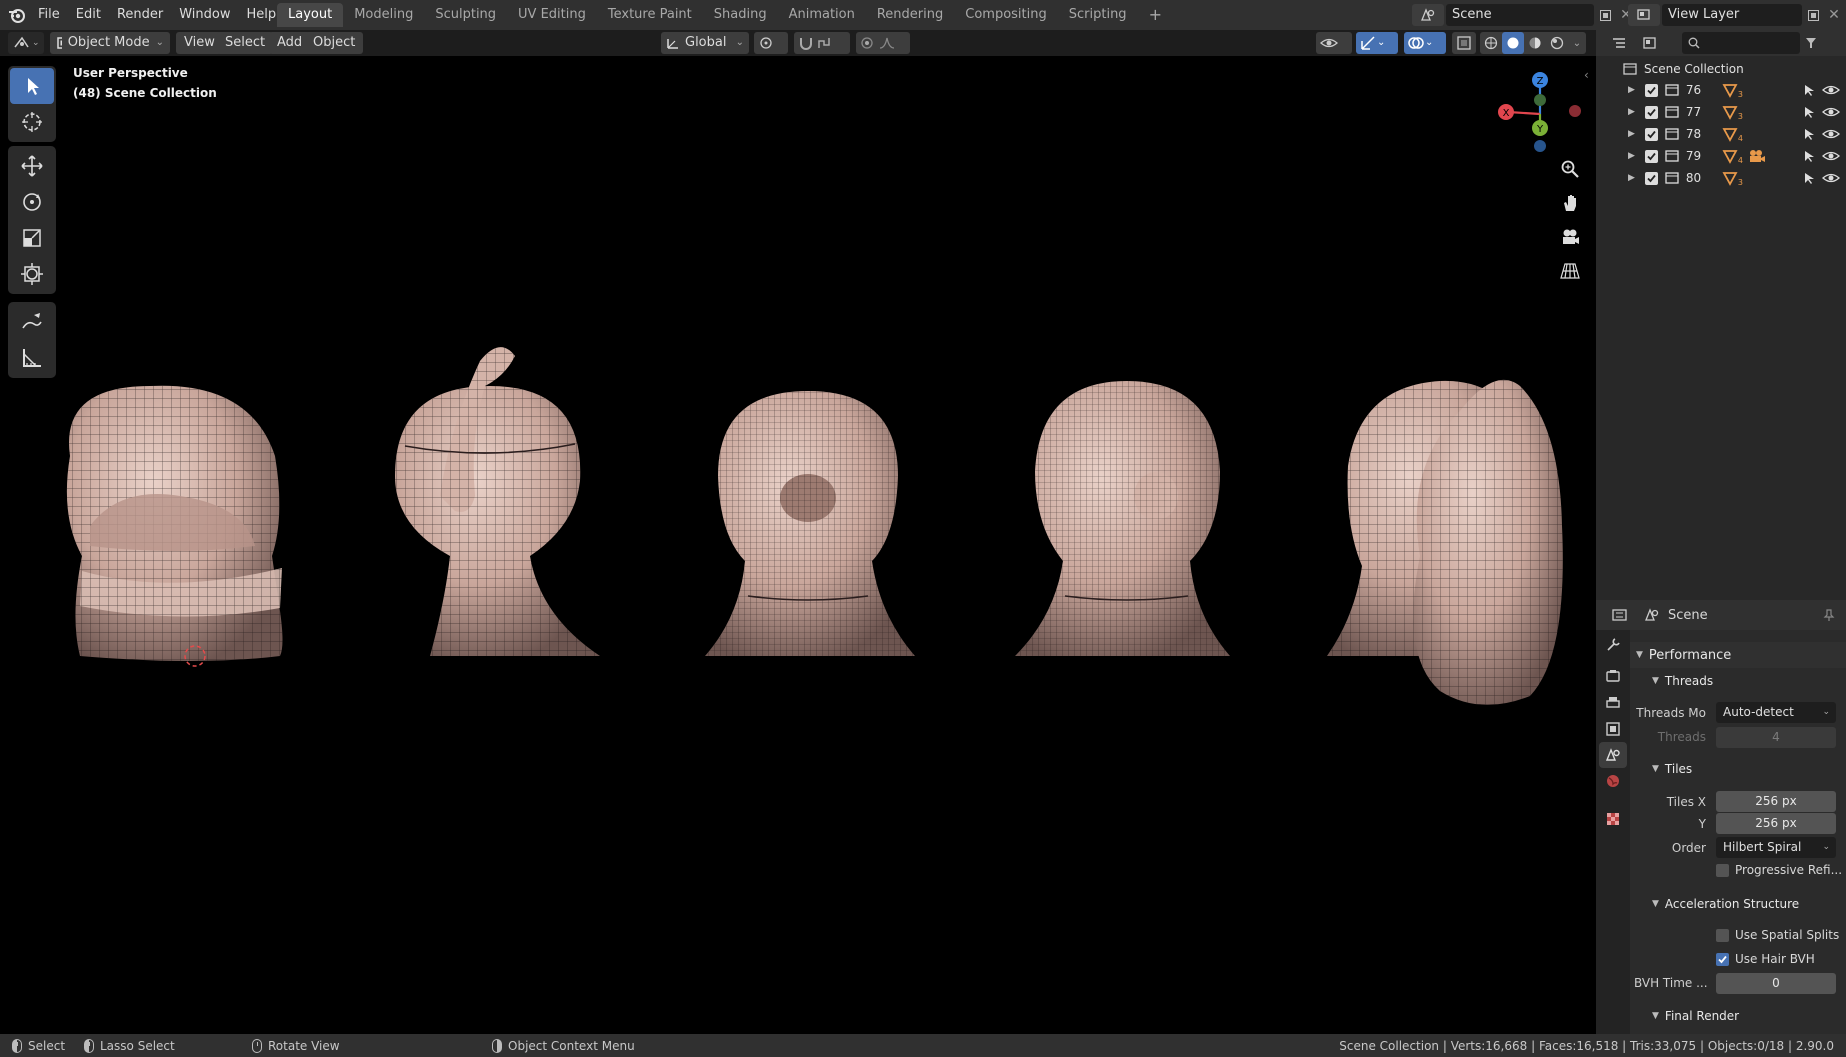 The width and height of the screenshot is (1846, 1057). Describe the element at coordinates (1577, 43) in the screenshot. I see `shading-options-chevron-icon: ⌄` at that location.